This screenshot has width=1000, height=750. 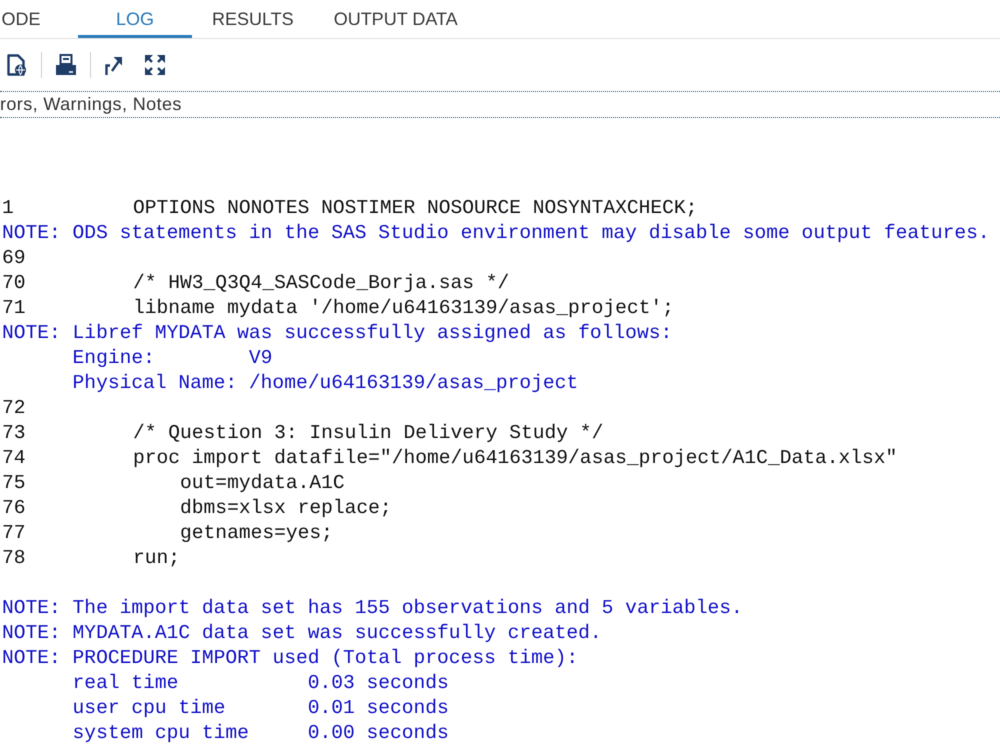 I want to click on section-header: rors, Warnings, Notes, so click(x=91, y=104).